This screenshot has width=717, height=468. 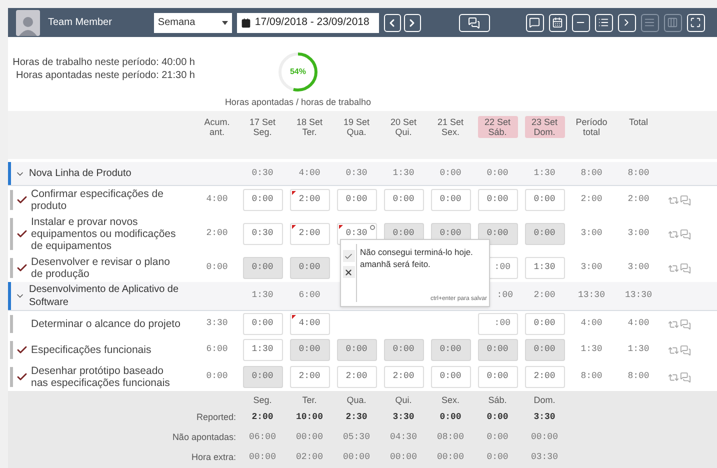 What do you see at coordinates (392, 23) in the screenshot?
I see `previous-button` at bounding box center [392, 23].